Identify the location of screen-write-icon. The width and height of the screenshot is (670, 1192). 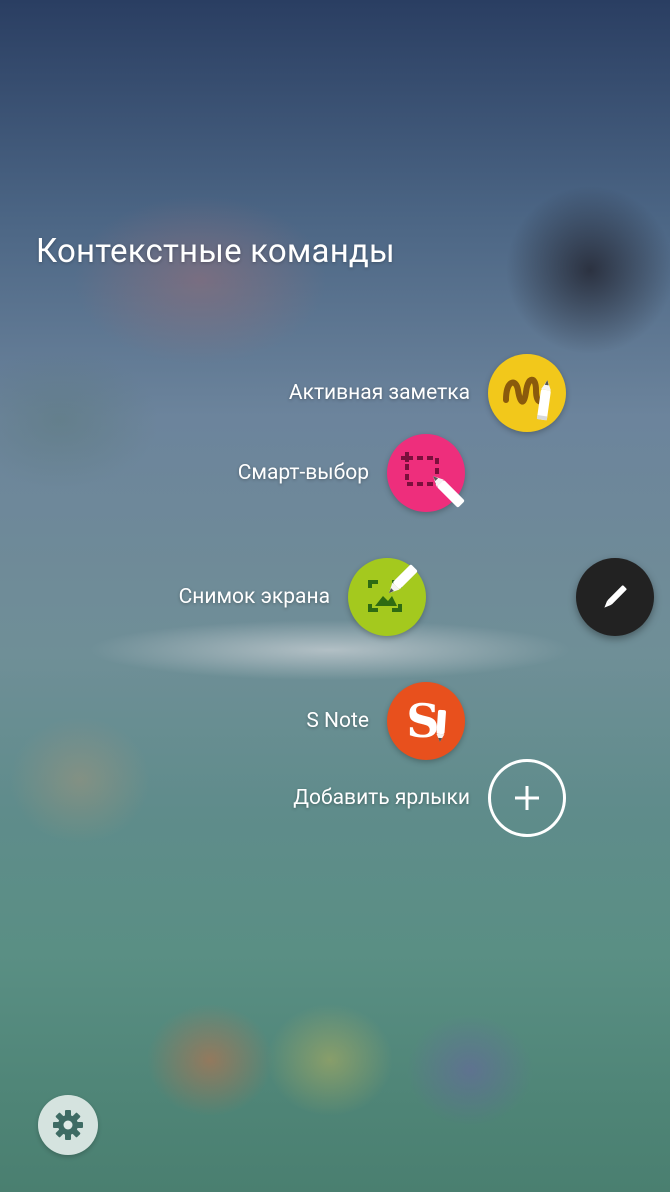
(387, 597).